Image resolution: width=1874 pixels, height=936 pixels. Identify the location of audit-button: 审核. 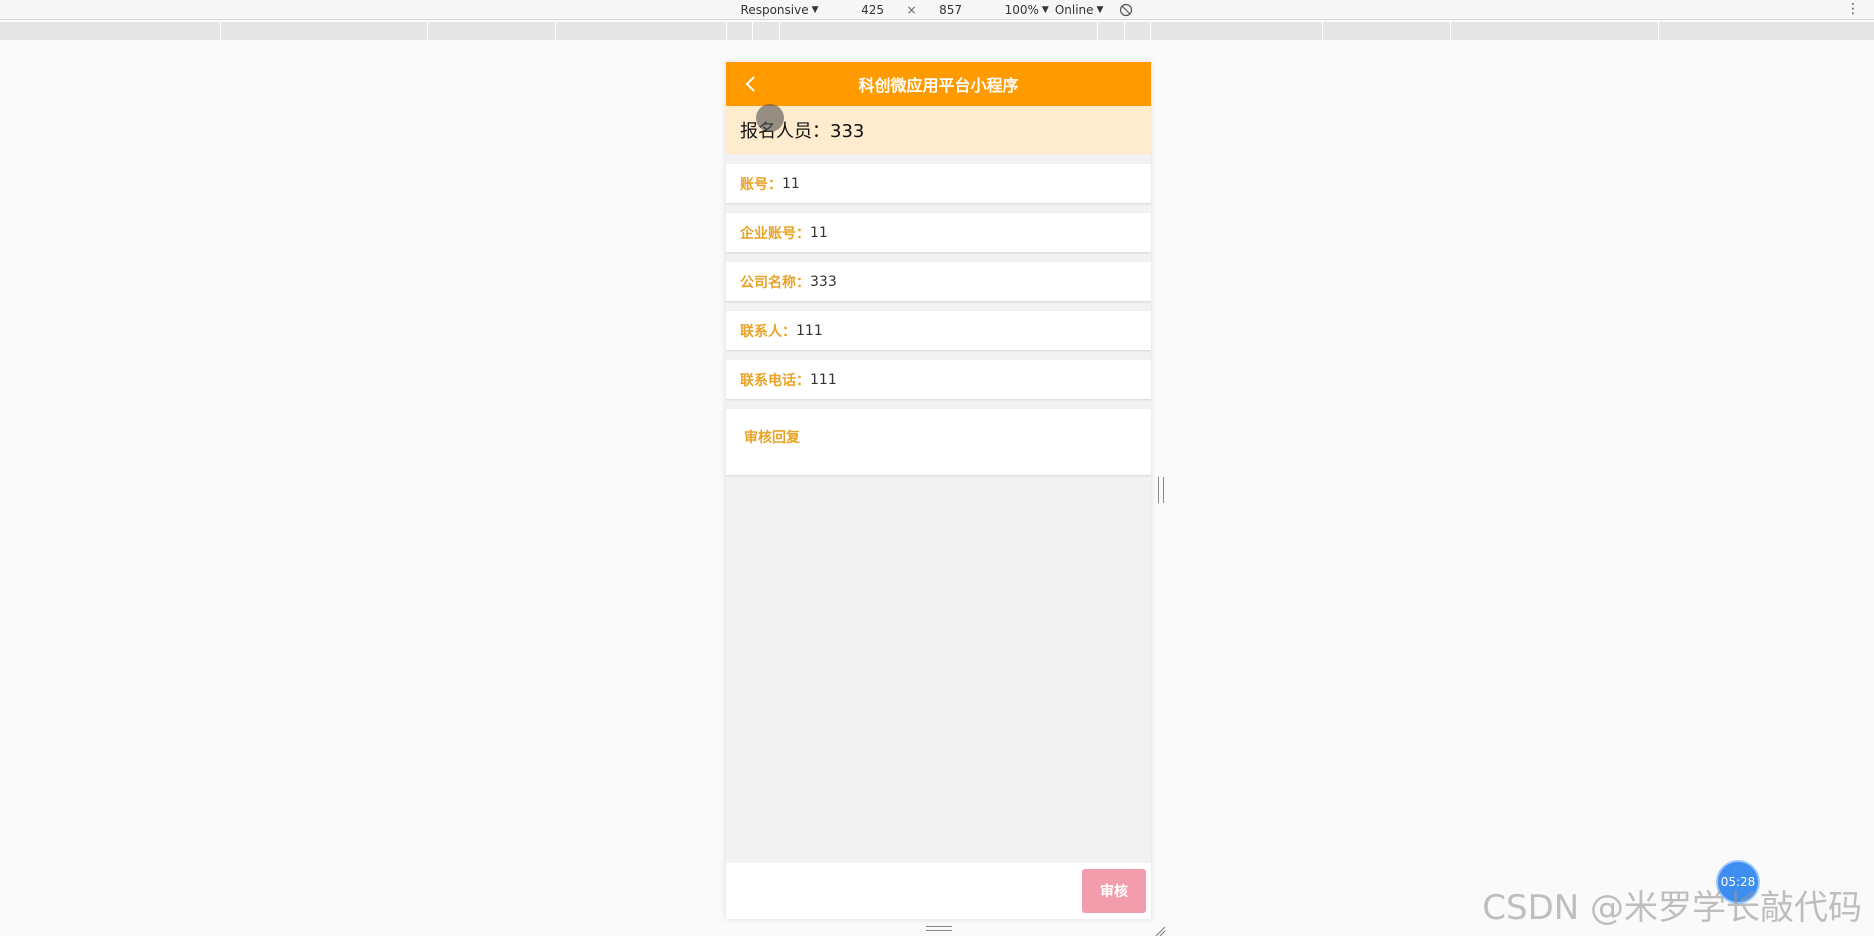
(1114, 891).